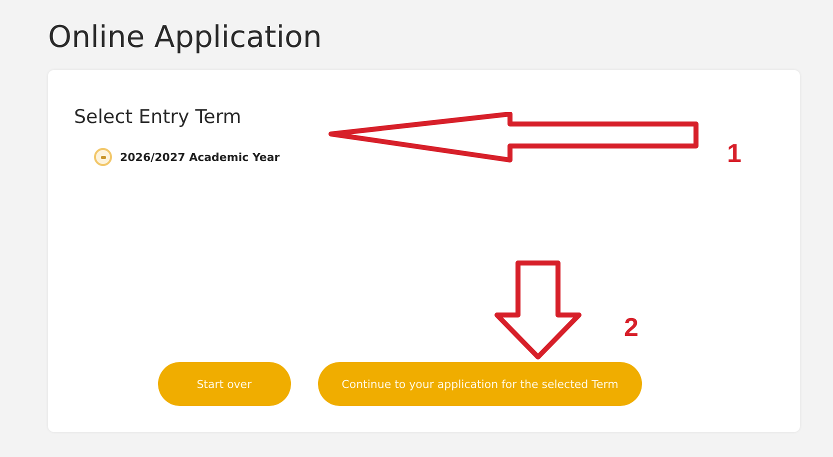  What do you see at coordinates (103, 157) in the screenshot?
I see `radio-button` at bounding box center [103, 157].